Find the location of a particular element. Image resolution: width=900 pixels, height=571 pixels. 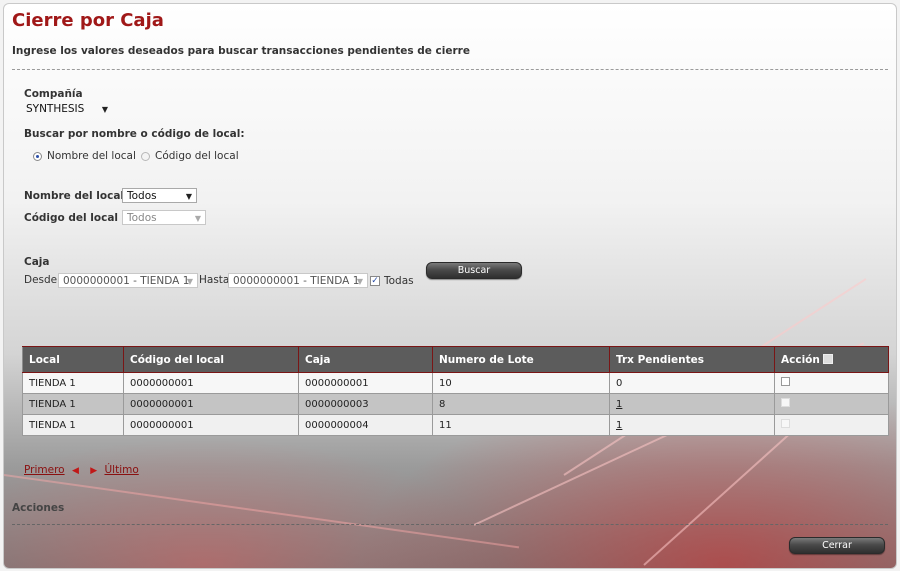

arrow-left-icon: ◀ is located at coordinates (75, 471).